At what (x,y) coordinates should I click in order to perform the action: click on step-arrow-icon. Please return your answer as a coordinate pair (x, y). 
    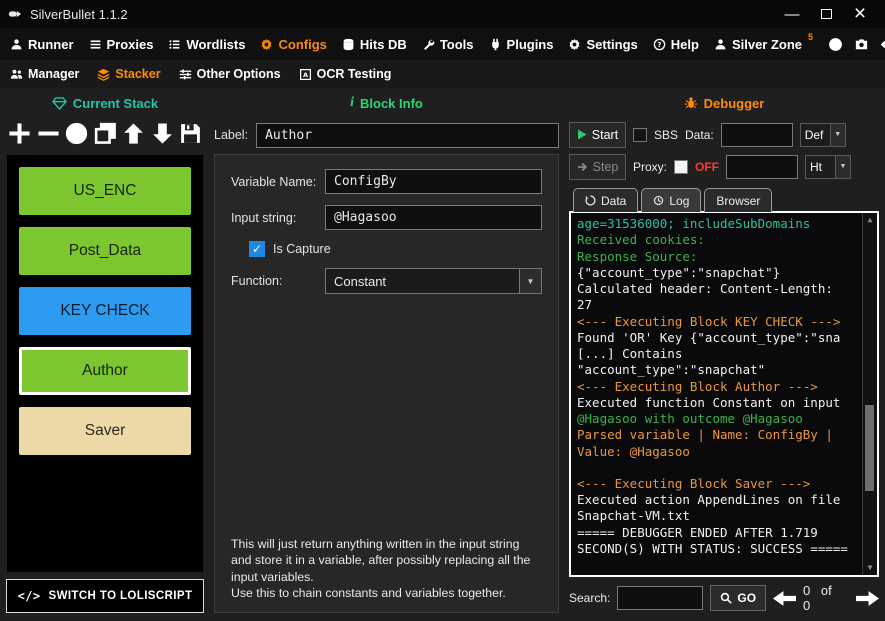
    Looking at the image, I should click on (582, 167).